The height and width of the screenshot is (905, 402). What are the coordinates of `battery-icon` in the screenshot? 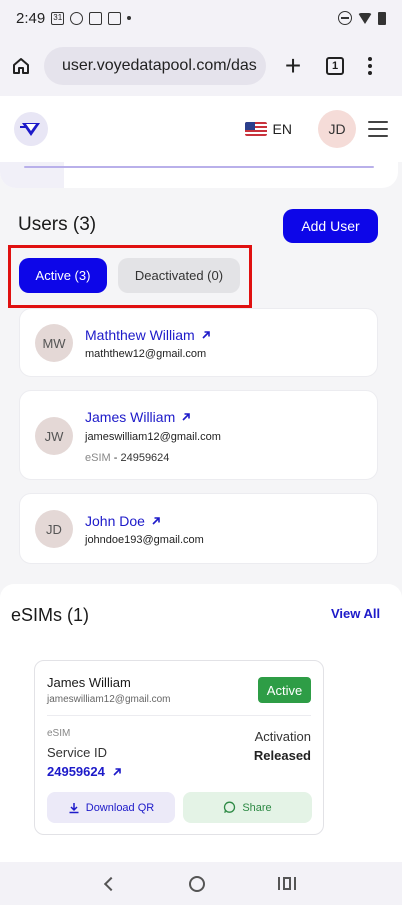 It's located at (382, 18).